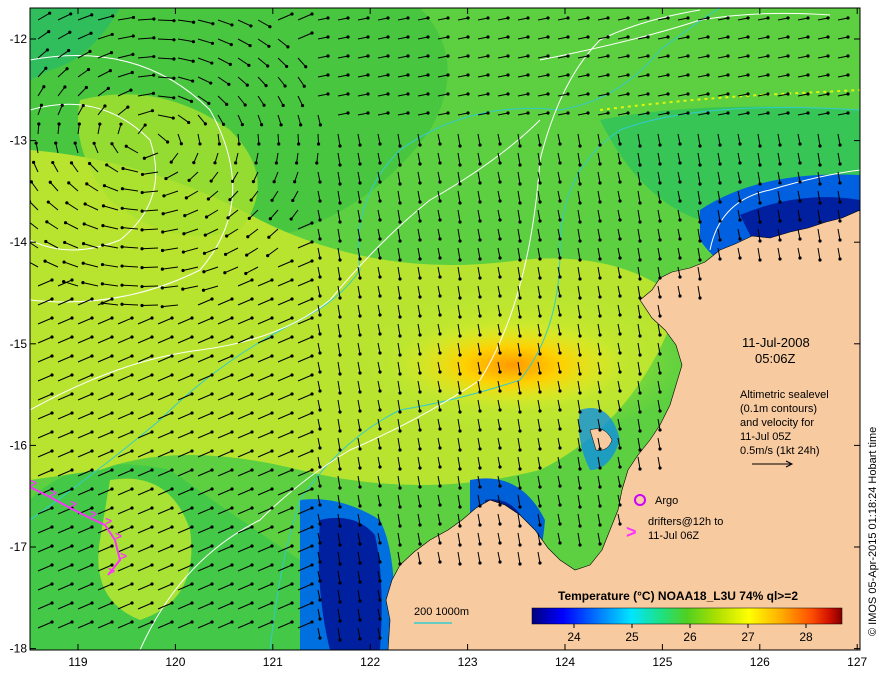  What do you see at coordinates (748, 637) in the screenshot?
I see `colorbar-tick-label: 27` at bounding box center [748, 637].